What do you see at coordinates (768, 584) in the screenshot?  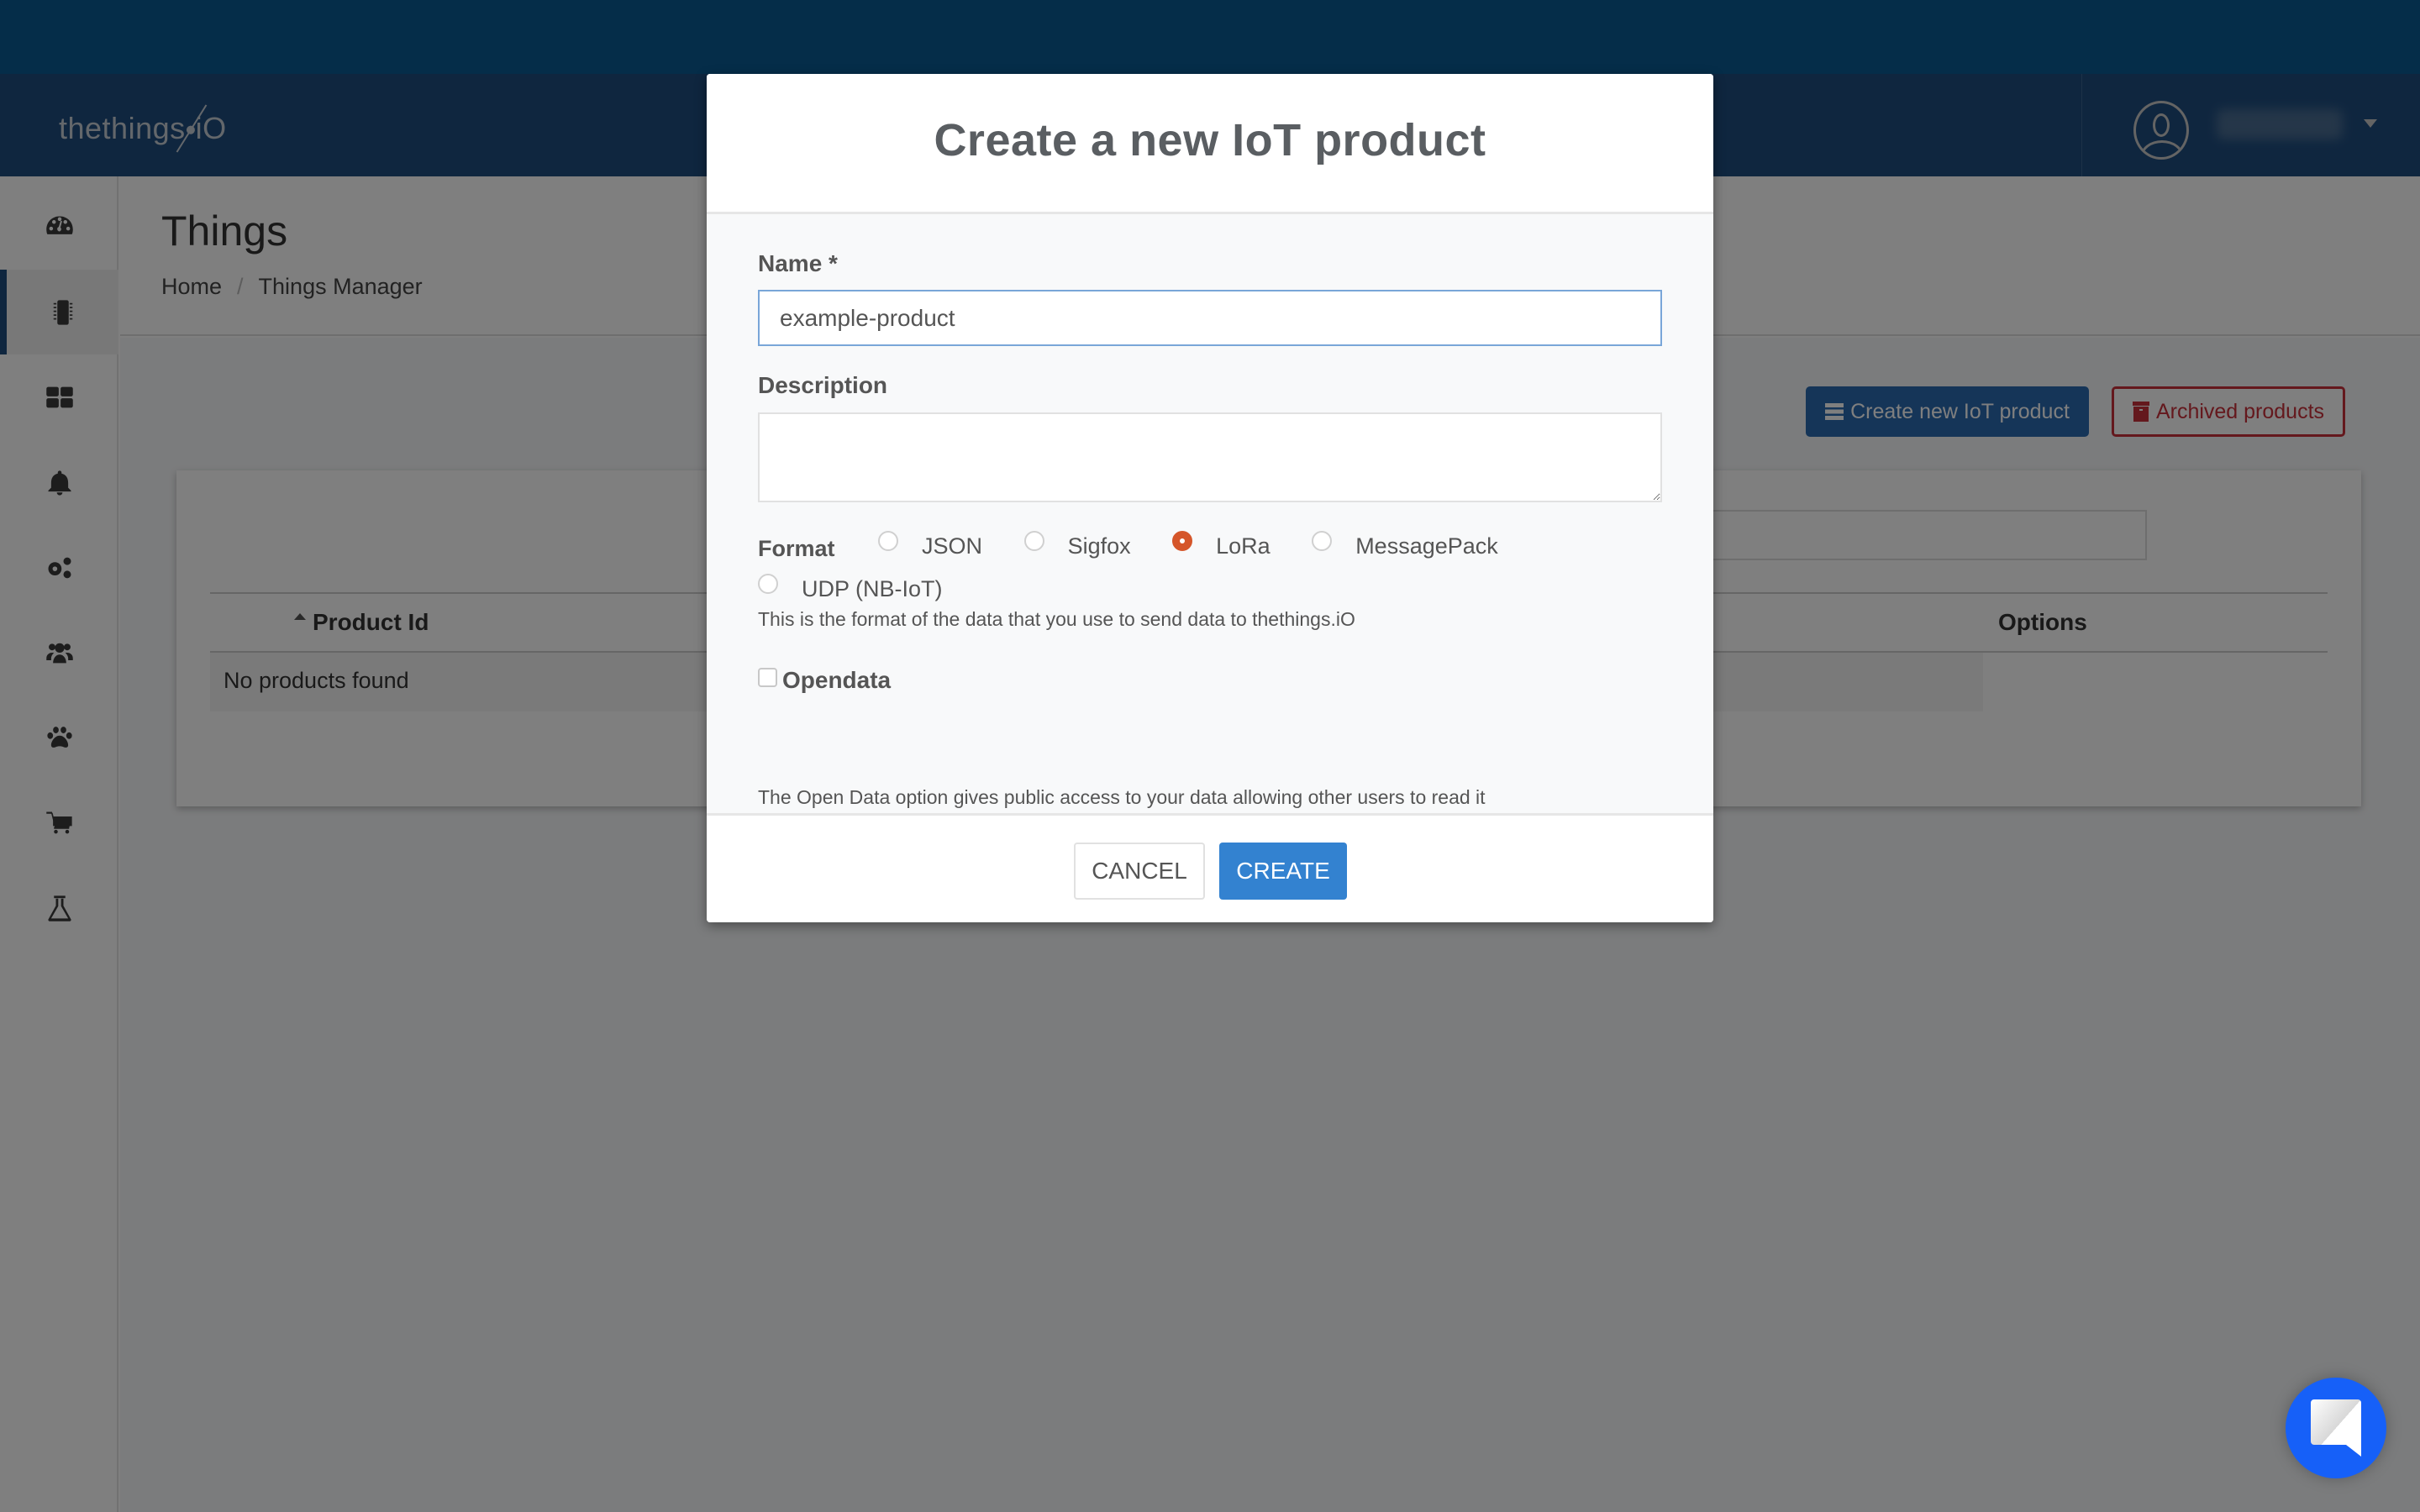 I see `radio-udp` at bounding box center [768, 584].